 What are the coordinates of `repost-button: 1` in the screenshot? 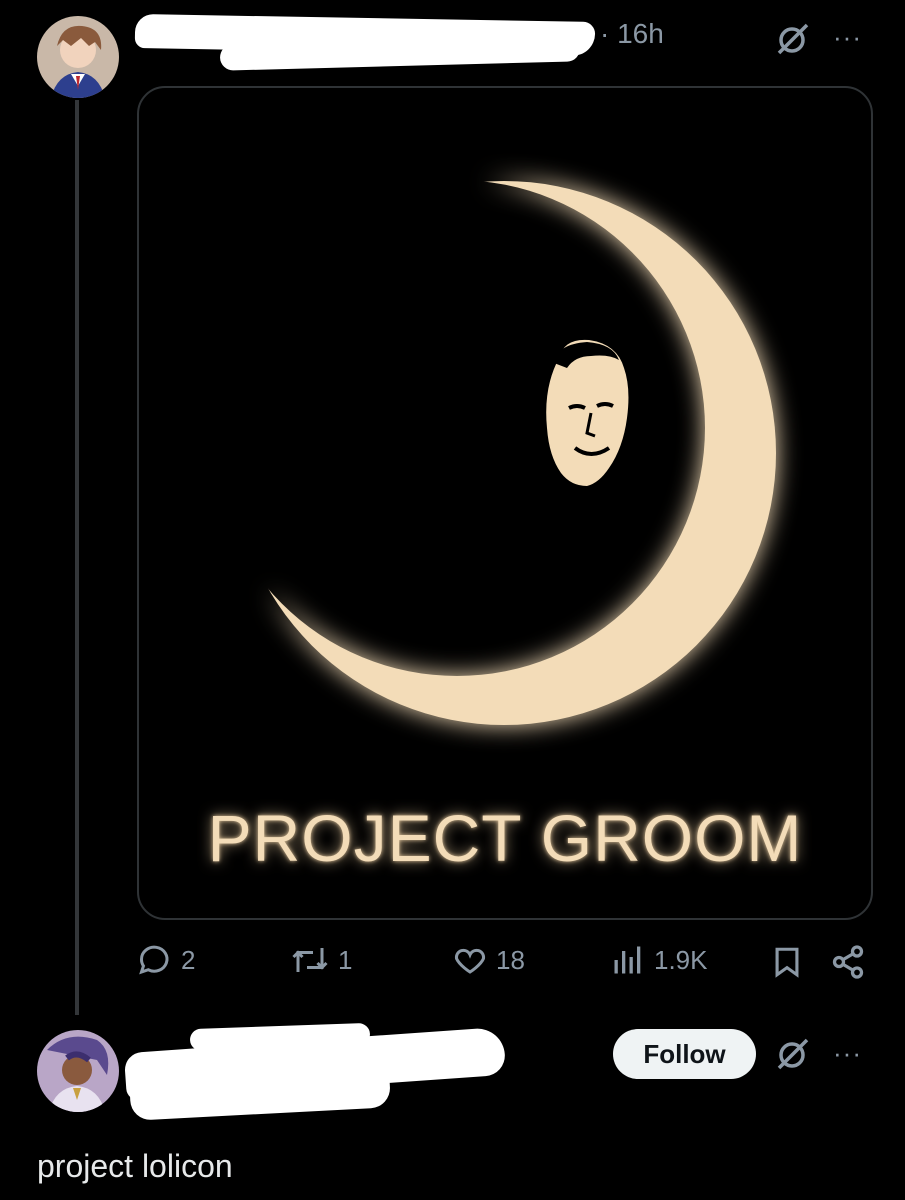 It's located at (321, 960).